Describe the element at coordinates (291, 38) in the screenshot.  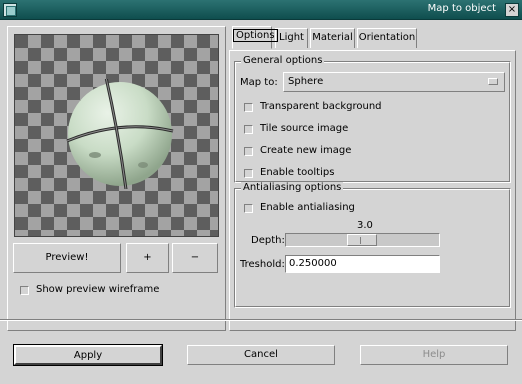
I see `tab-light: Light` at that location.